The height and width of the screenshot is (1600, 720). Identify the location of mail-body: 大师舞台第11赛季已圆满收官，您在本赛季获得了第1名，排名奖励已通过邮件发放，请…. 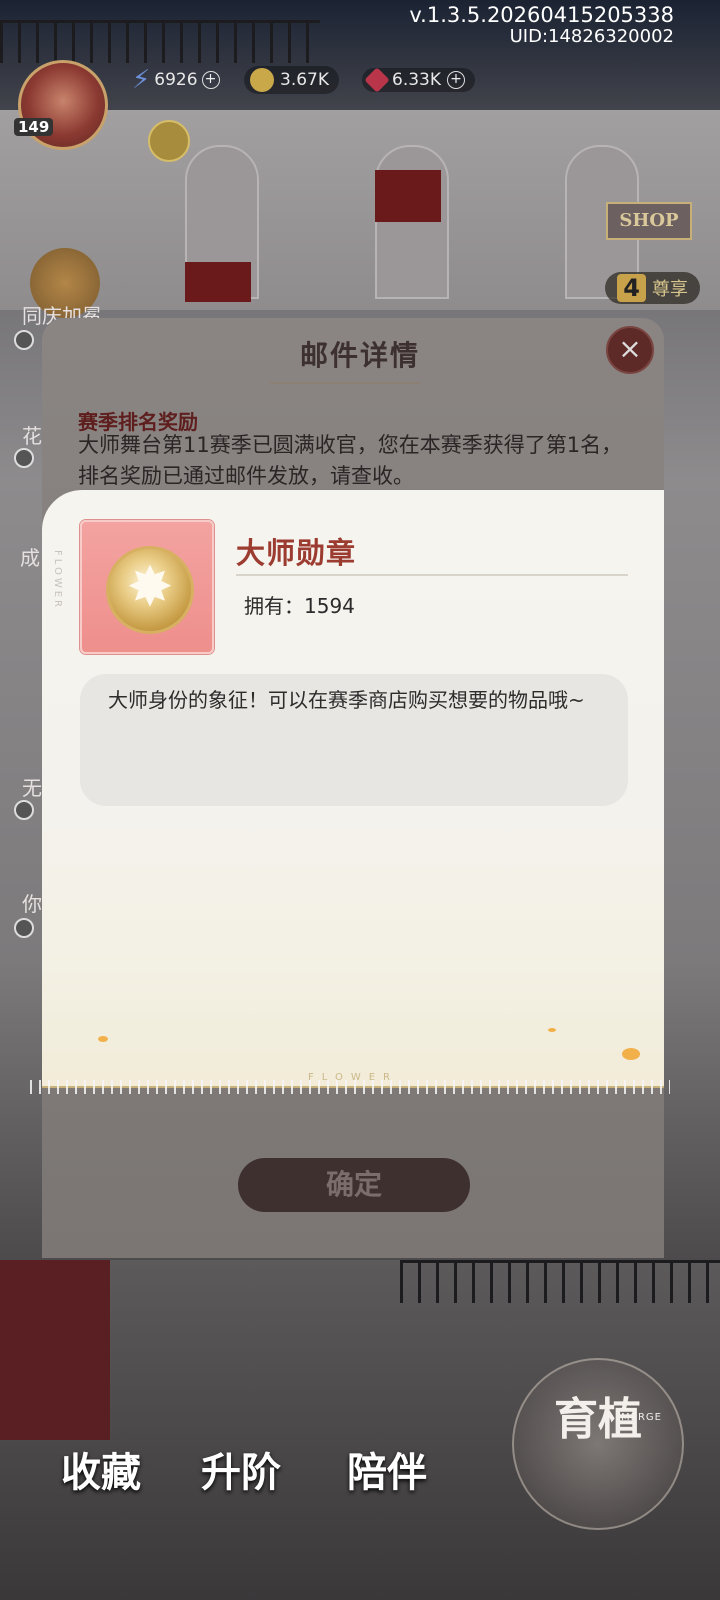
(350, 460).